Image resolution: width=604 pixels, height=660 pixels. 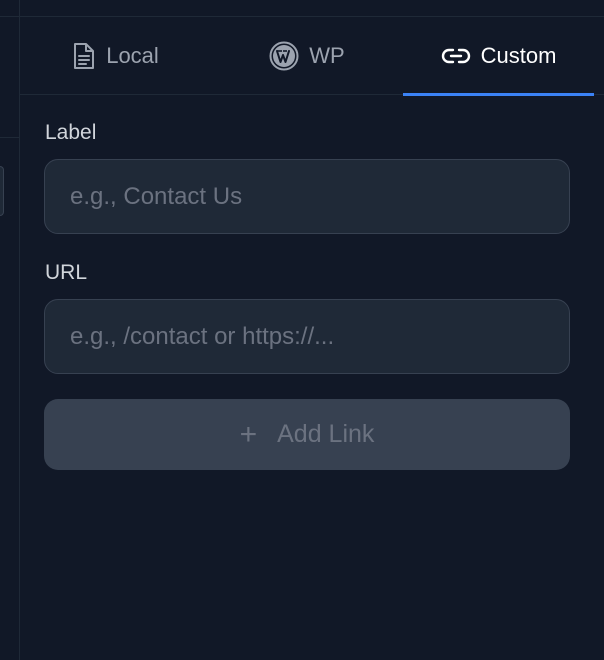 I want to click on link-icon, so click(x=456, y=56).